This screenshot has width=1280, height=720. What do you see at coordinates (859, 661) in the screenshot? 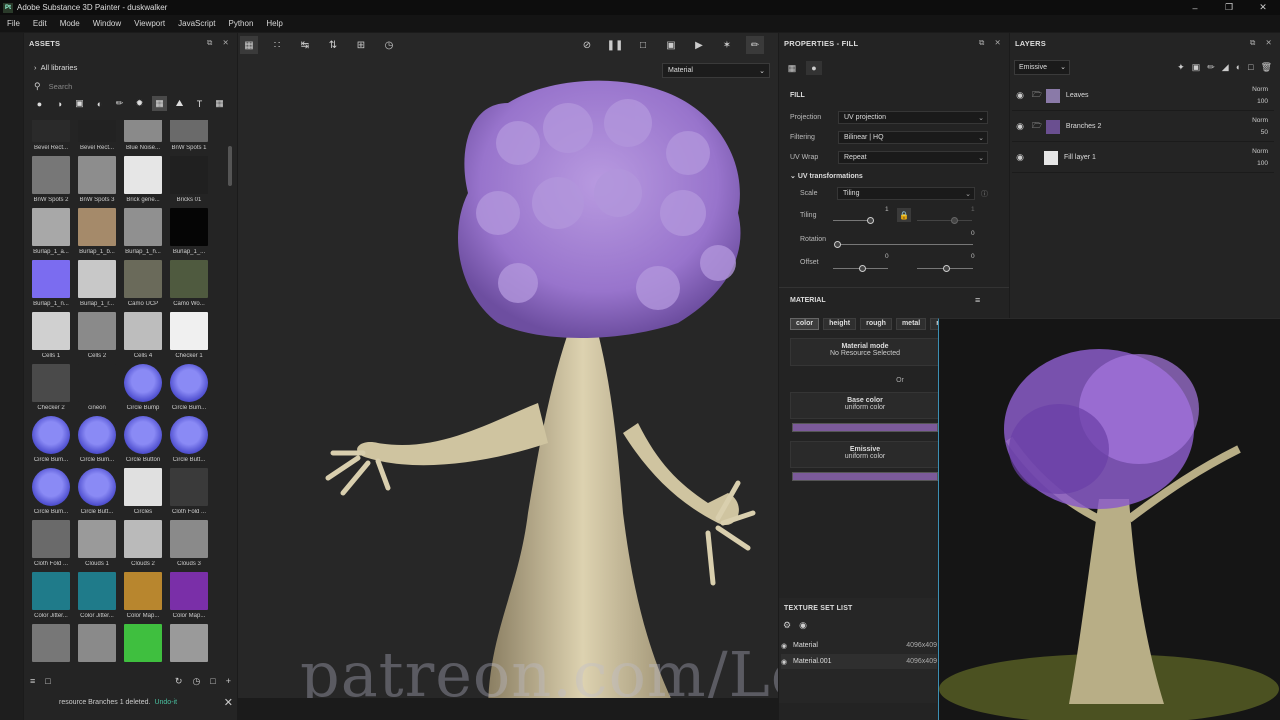
I see `texture-set-row: ◉ Material.001 4096x409` at bounding box center [859, 661].